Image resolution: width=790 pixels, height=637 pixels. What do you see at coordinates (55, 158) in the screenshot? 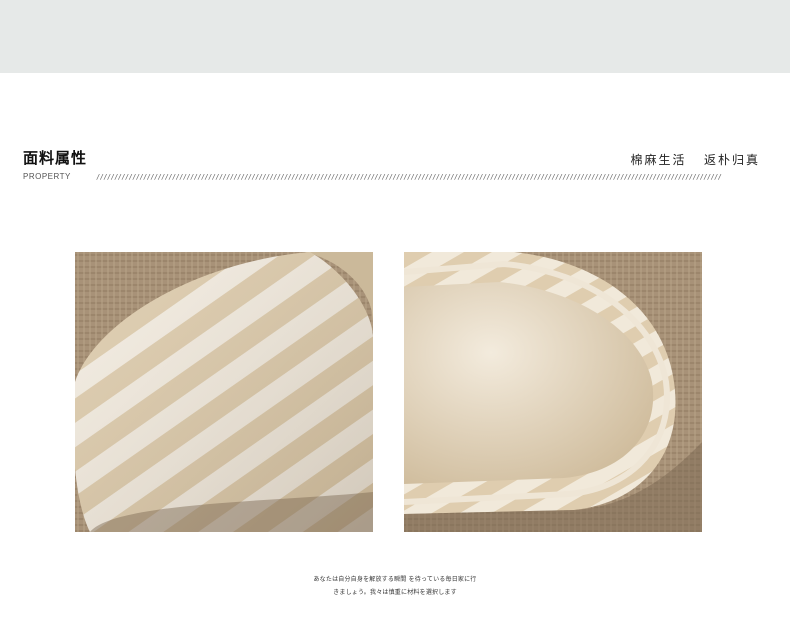
I see `section-title: 面料属性` at bounding box center [55, 158].